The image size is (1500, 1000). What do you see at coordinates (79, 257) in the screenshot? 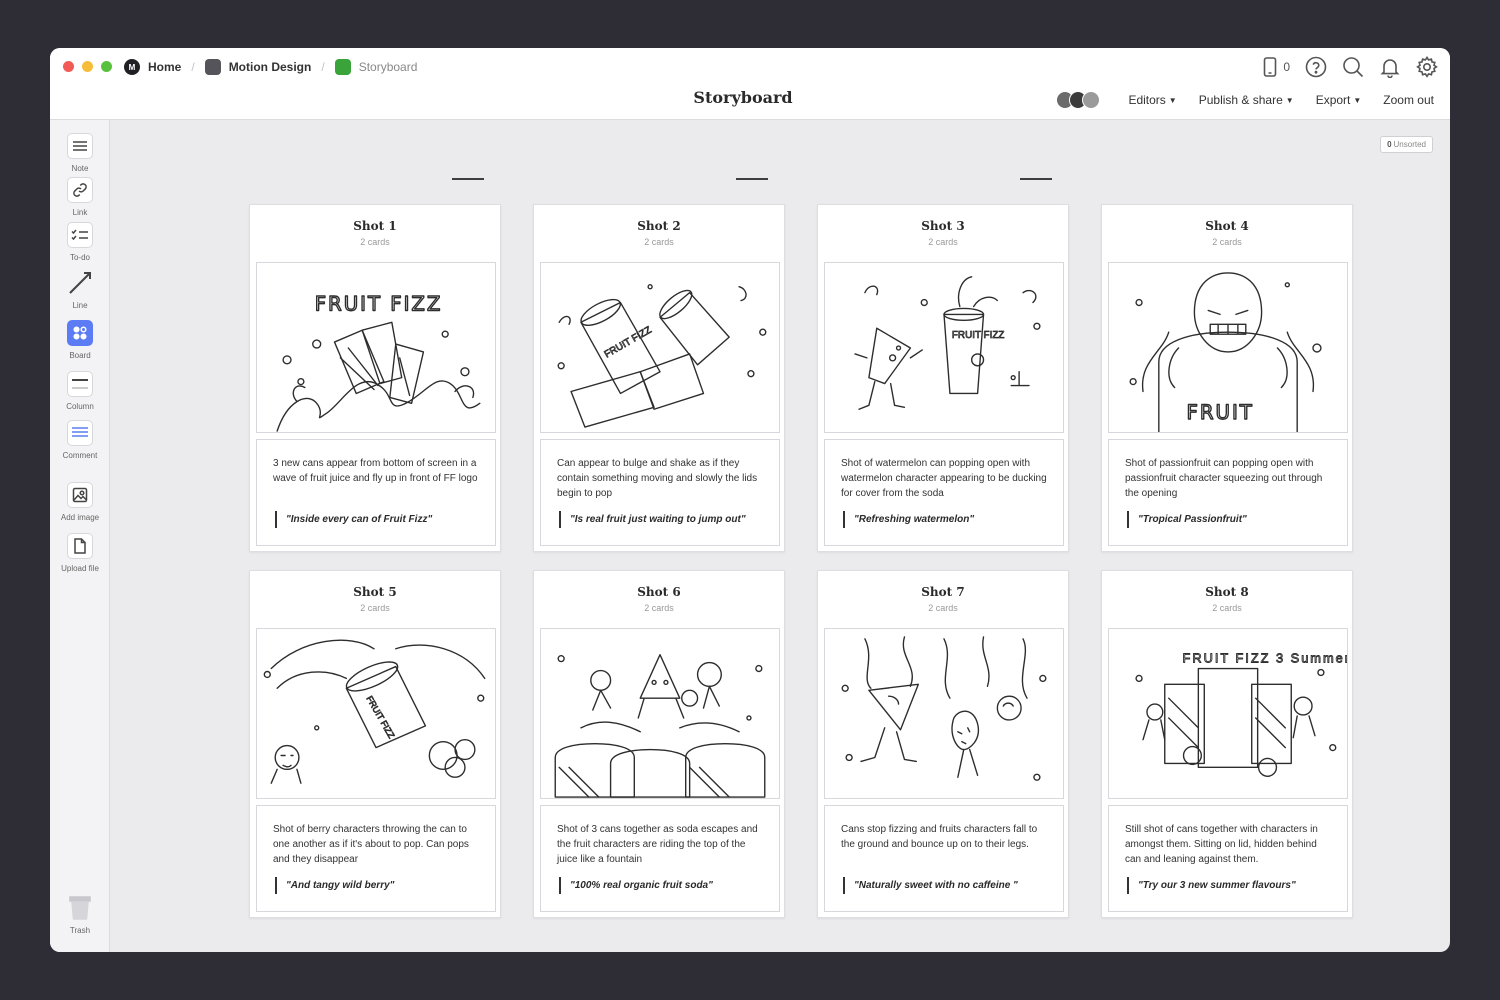
I see `tool-label: To-do` at bounding box center [79, 257].